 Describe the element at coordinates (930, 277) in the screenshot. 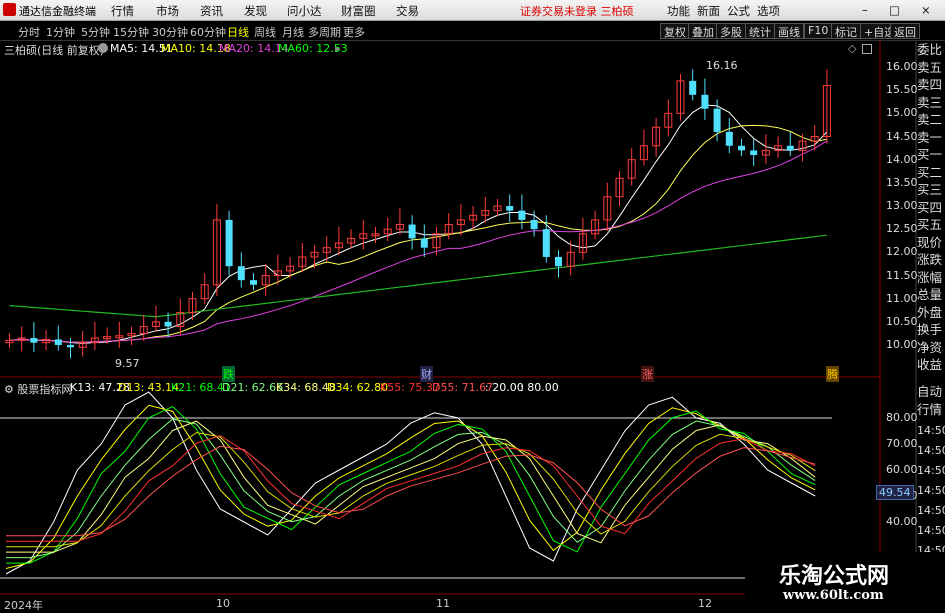

I see `quote-field-label: 涨幅` at that location.